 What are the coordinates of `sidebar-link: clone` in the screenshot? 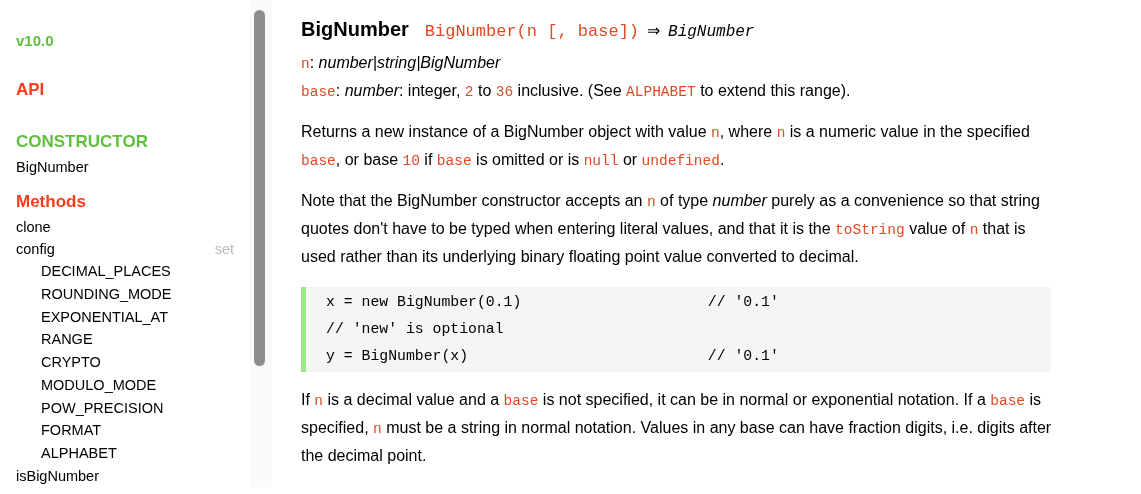 It's located at (33, 227).